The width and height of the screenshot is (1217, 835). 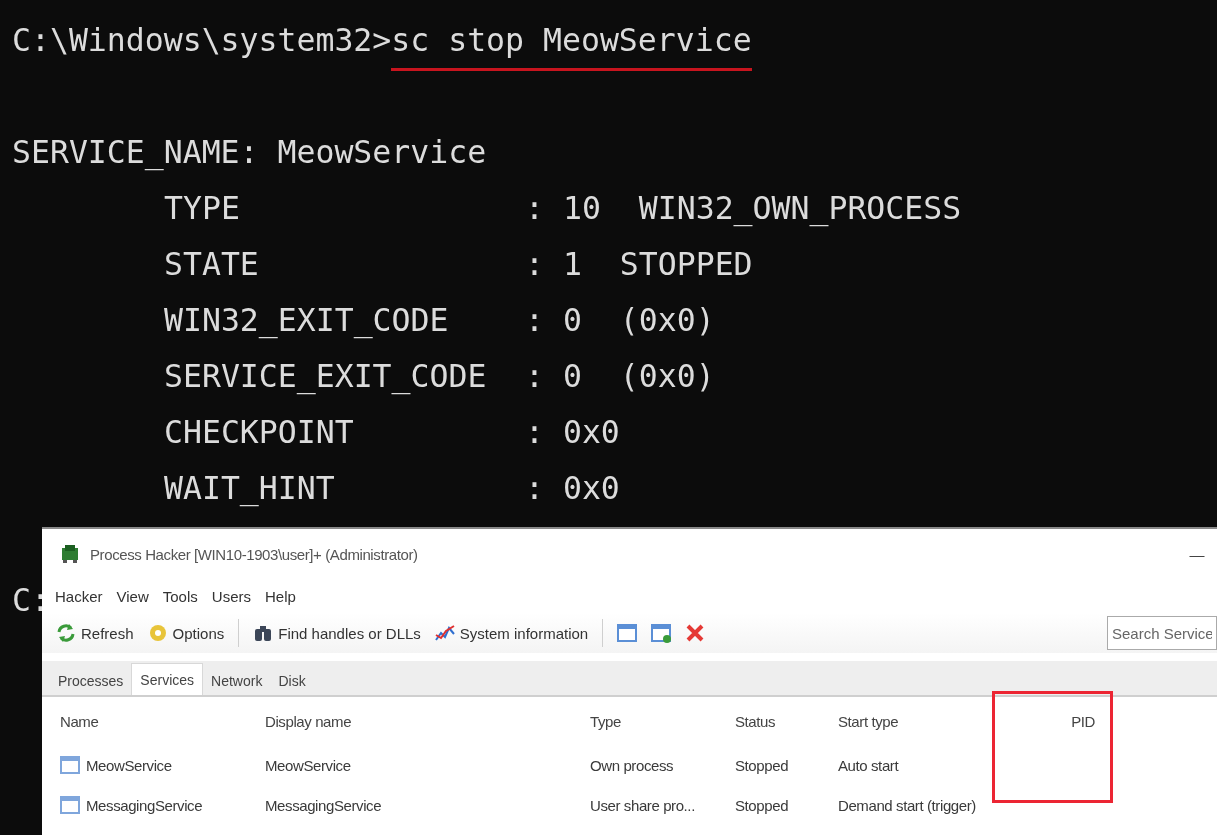 I want to click on table-cell: MeowService, so click(x=162, y=765).